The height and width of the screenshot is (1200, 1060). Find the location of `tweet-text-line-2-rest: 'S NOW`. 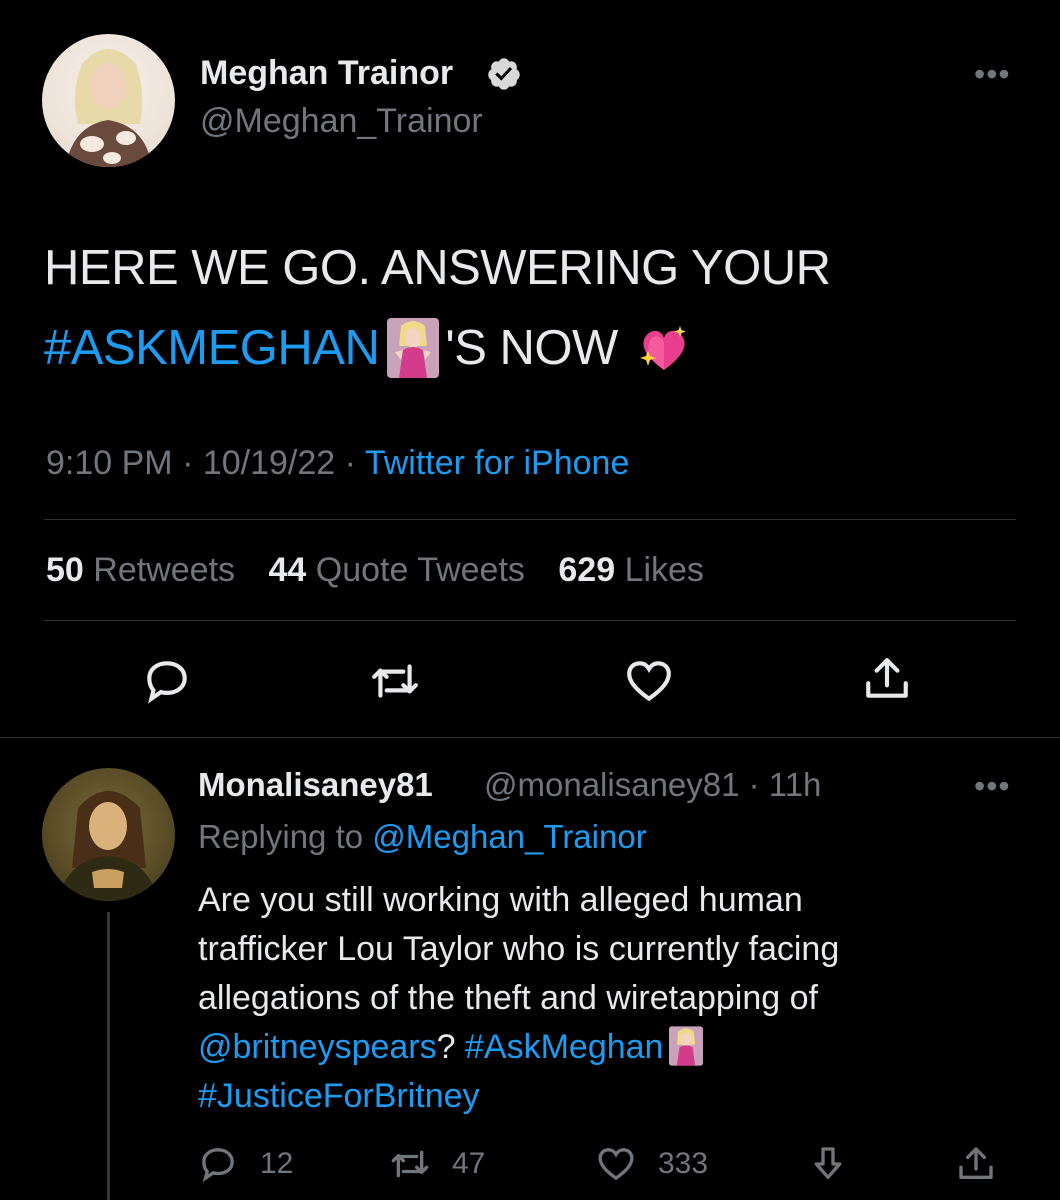

tweet-text-line-2-rest: 'S NOW is located at coordinates (531, 348).